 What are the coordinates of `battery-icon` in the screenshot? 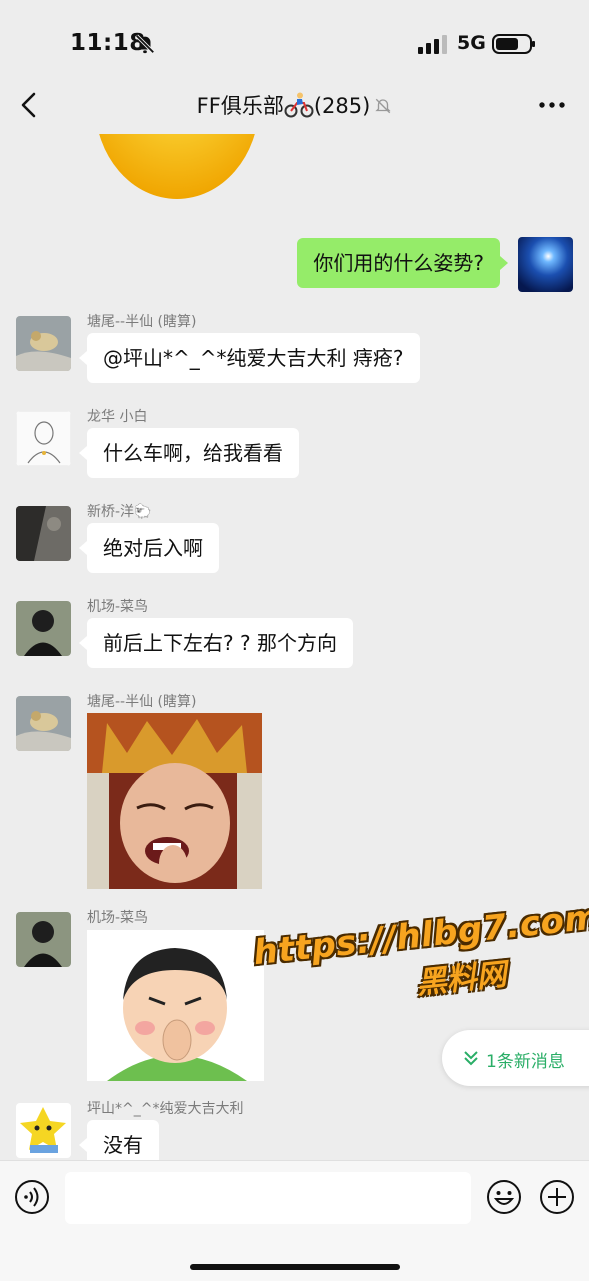 It's located at (513, 44).